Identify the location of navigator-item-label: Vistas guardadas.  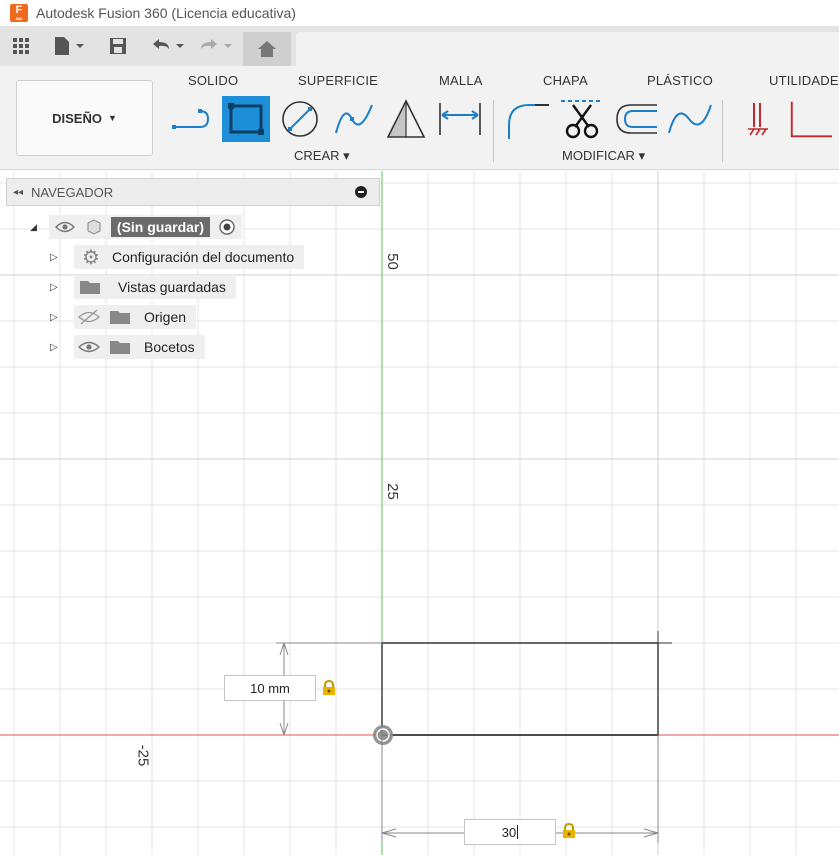
(172, 287).